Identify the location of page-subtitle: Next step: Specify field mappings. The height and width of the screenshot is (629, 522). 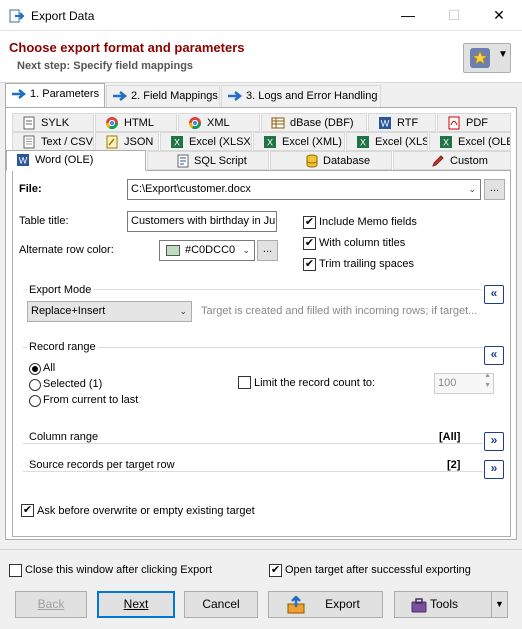
(105, 66).